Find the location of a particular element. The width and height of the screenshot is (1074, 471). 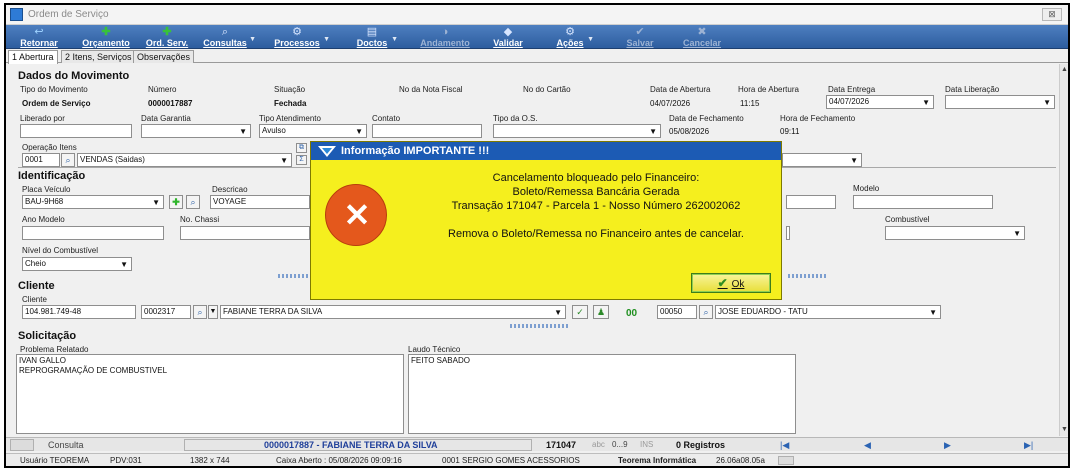

contato-field is located at coordinates (427, 131).